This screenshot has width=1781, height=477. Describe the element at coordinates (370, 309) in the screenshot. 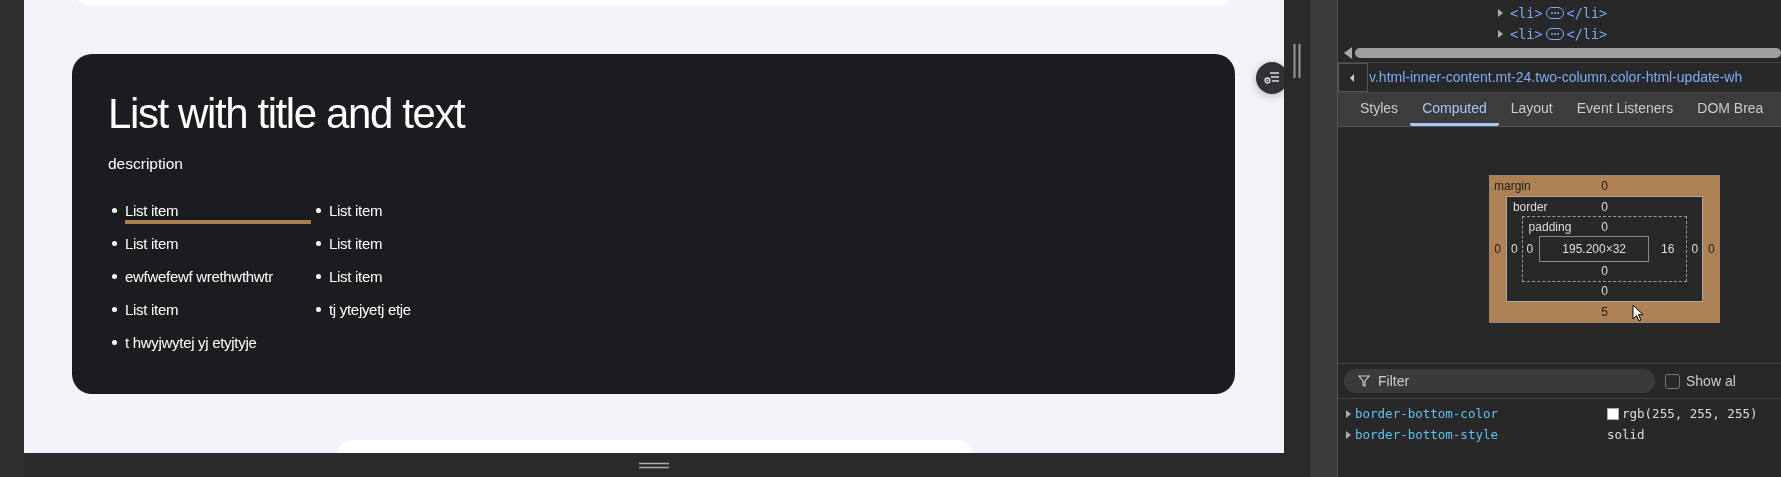

I see `list-item: tj ytejyetj etje` at that location.